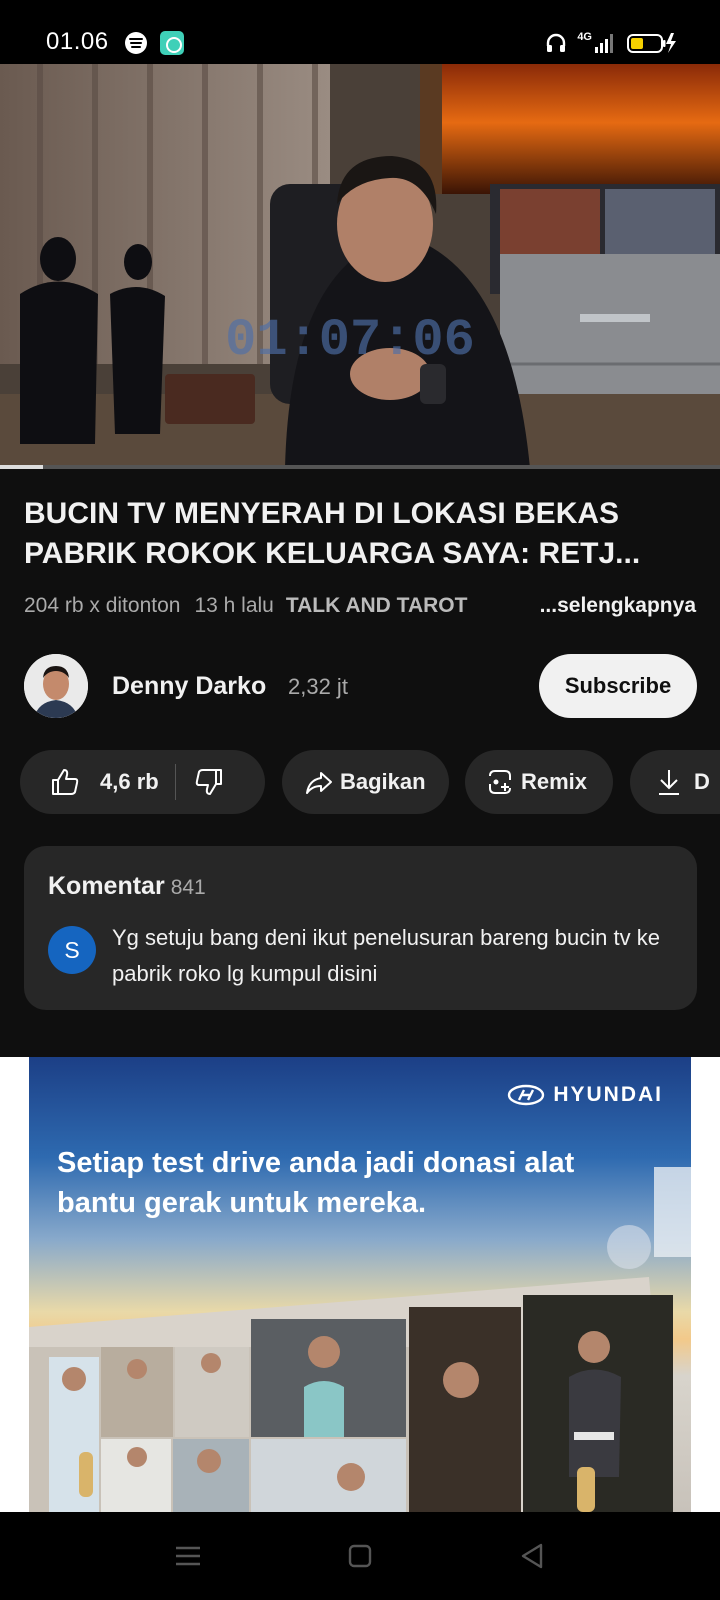  I want to click on menu-icon, so click(188, 1556).